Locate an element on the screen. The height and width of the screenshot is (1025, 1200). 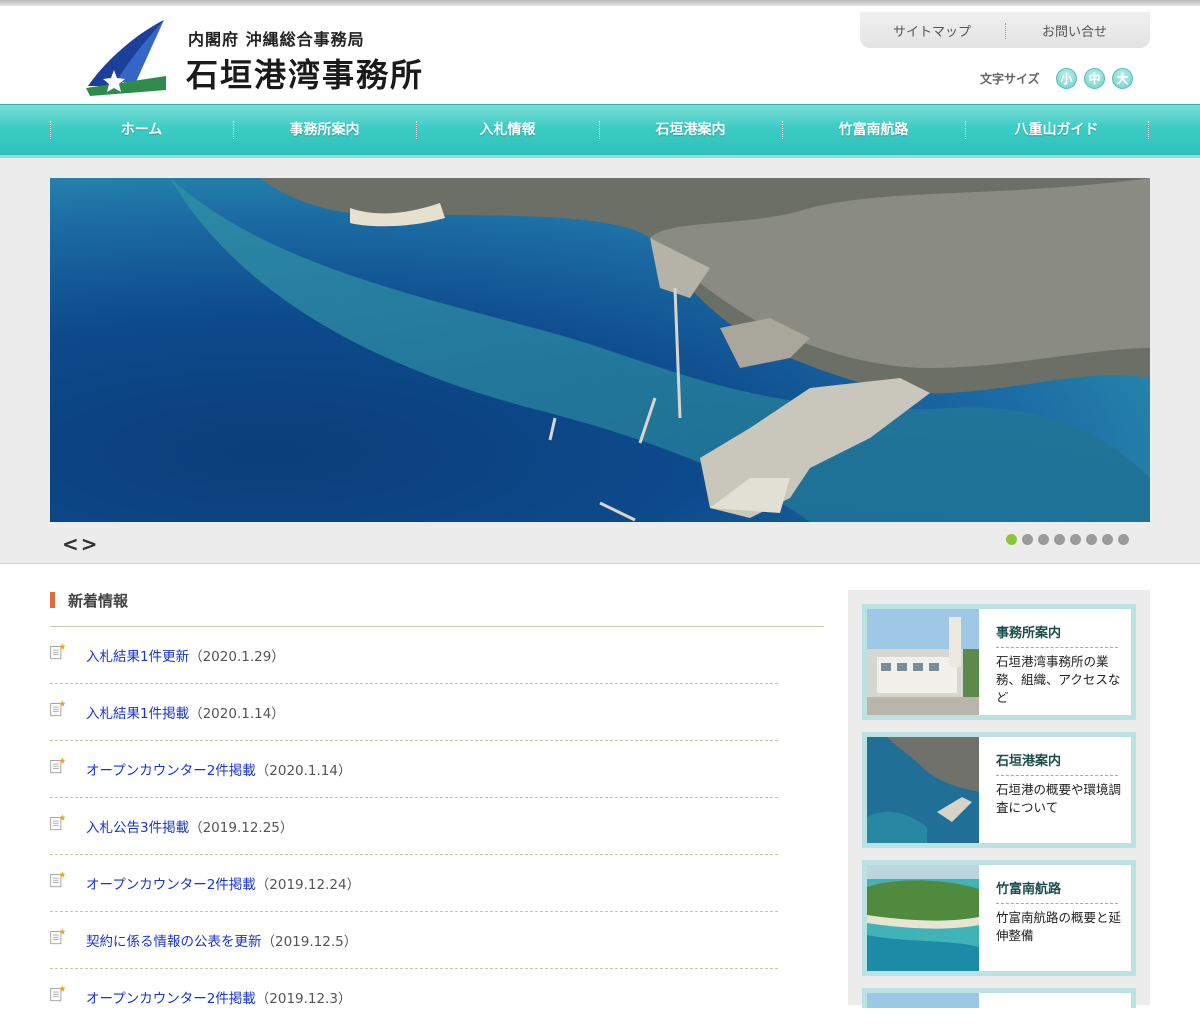
news-link: 入札結果1件掲載 is located at coordinates (137, 714).